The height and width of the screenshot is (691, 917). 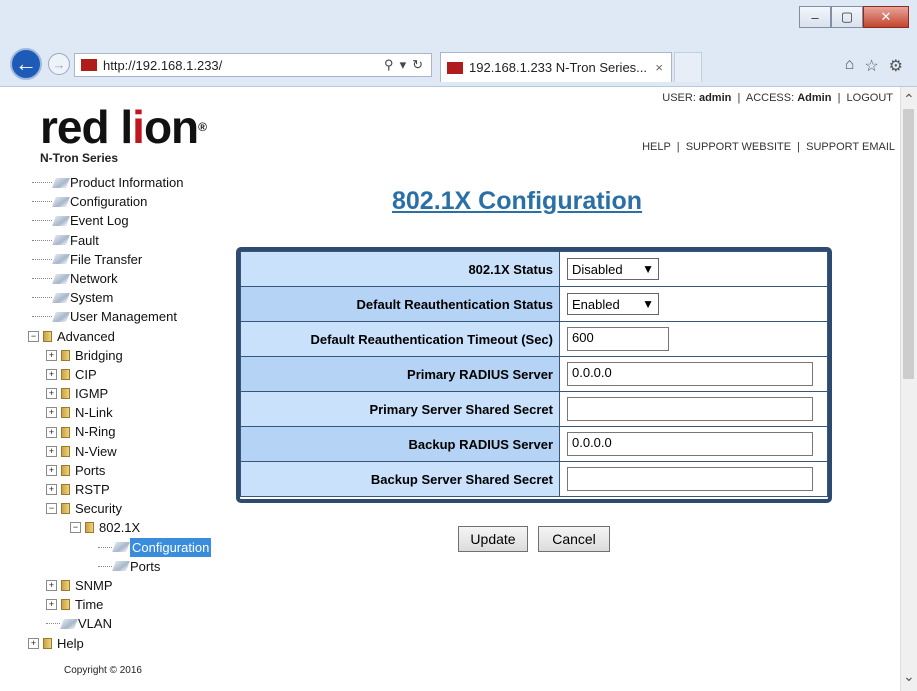 What do you see at coordinates (94, 585) in the screenshot?
I see `nav-snmp: SNMP` at bounding box center [94, 585].